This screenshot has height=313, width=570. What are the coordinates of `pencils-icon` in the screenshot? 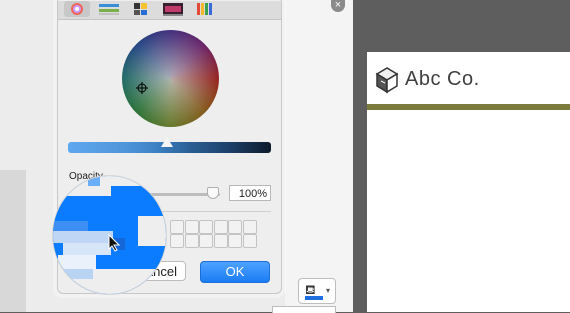 It's located at (204, 9).